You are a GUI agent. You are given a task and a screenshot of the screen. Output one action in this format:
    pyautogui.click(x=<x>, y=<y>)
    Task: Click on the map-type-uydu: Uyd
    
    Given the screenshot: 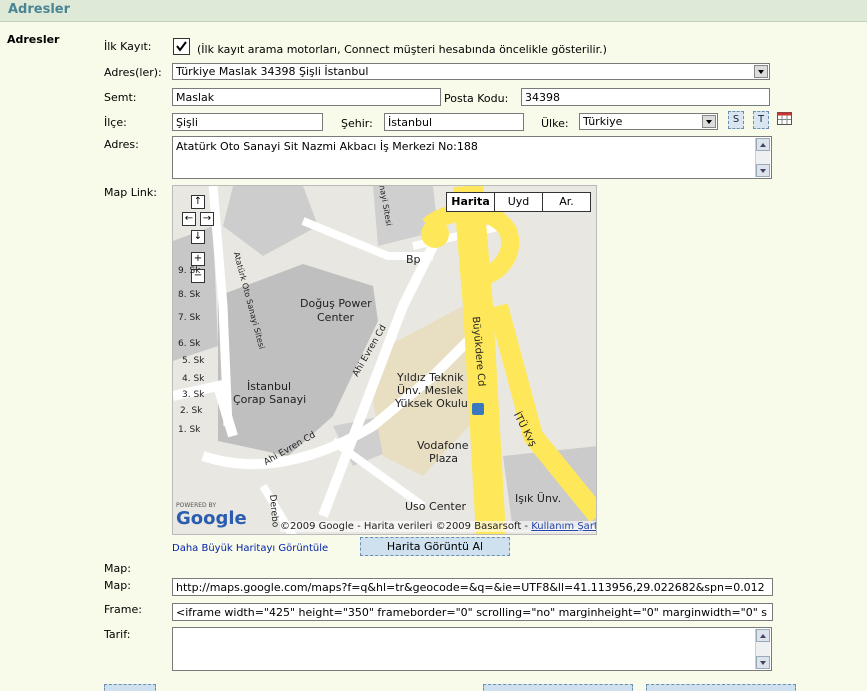 What is the action you would take?
    pyautogui.click(x=519, y=202)
    